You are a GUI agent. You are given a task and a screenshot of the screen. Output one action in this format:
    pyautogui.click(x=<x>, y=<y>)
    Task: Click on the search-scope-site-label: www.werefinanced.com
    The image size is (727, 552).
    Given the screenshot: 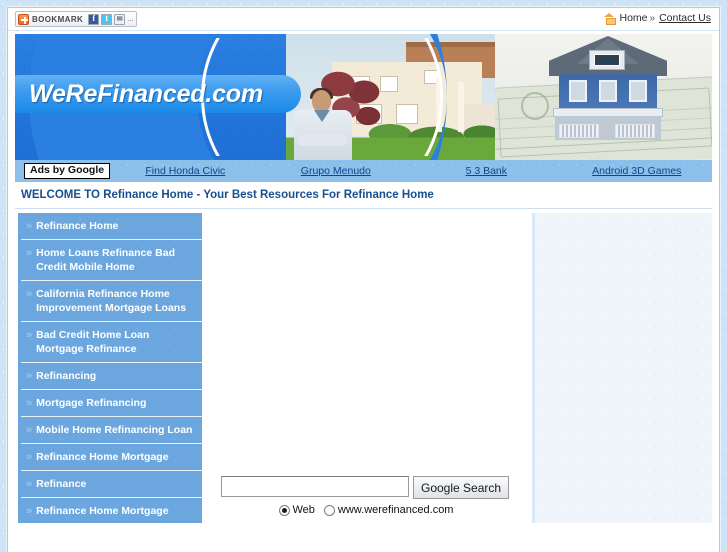 What is the action you would take?
    pyautogui.click(x=395, y=510)
    